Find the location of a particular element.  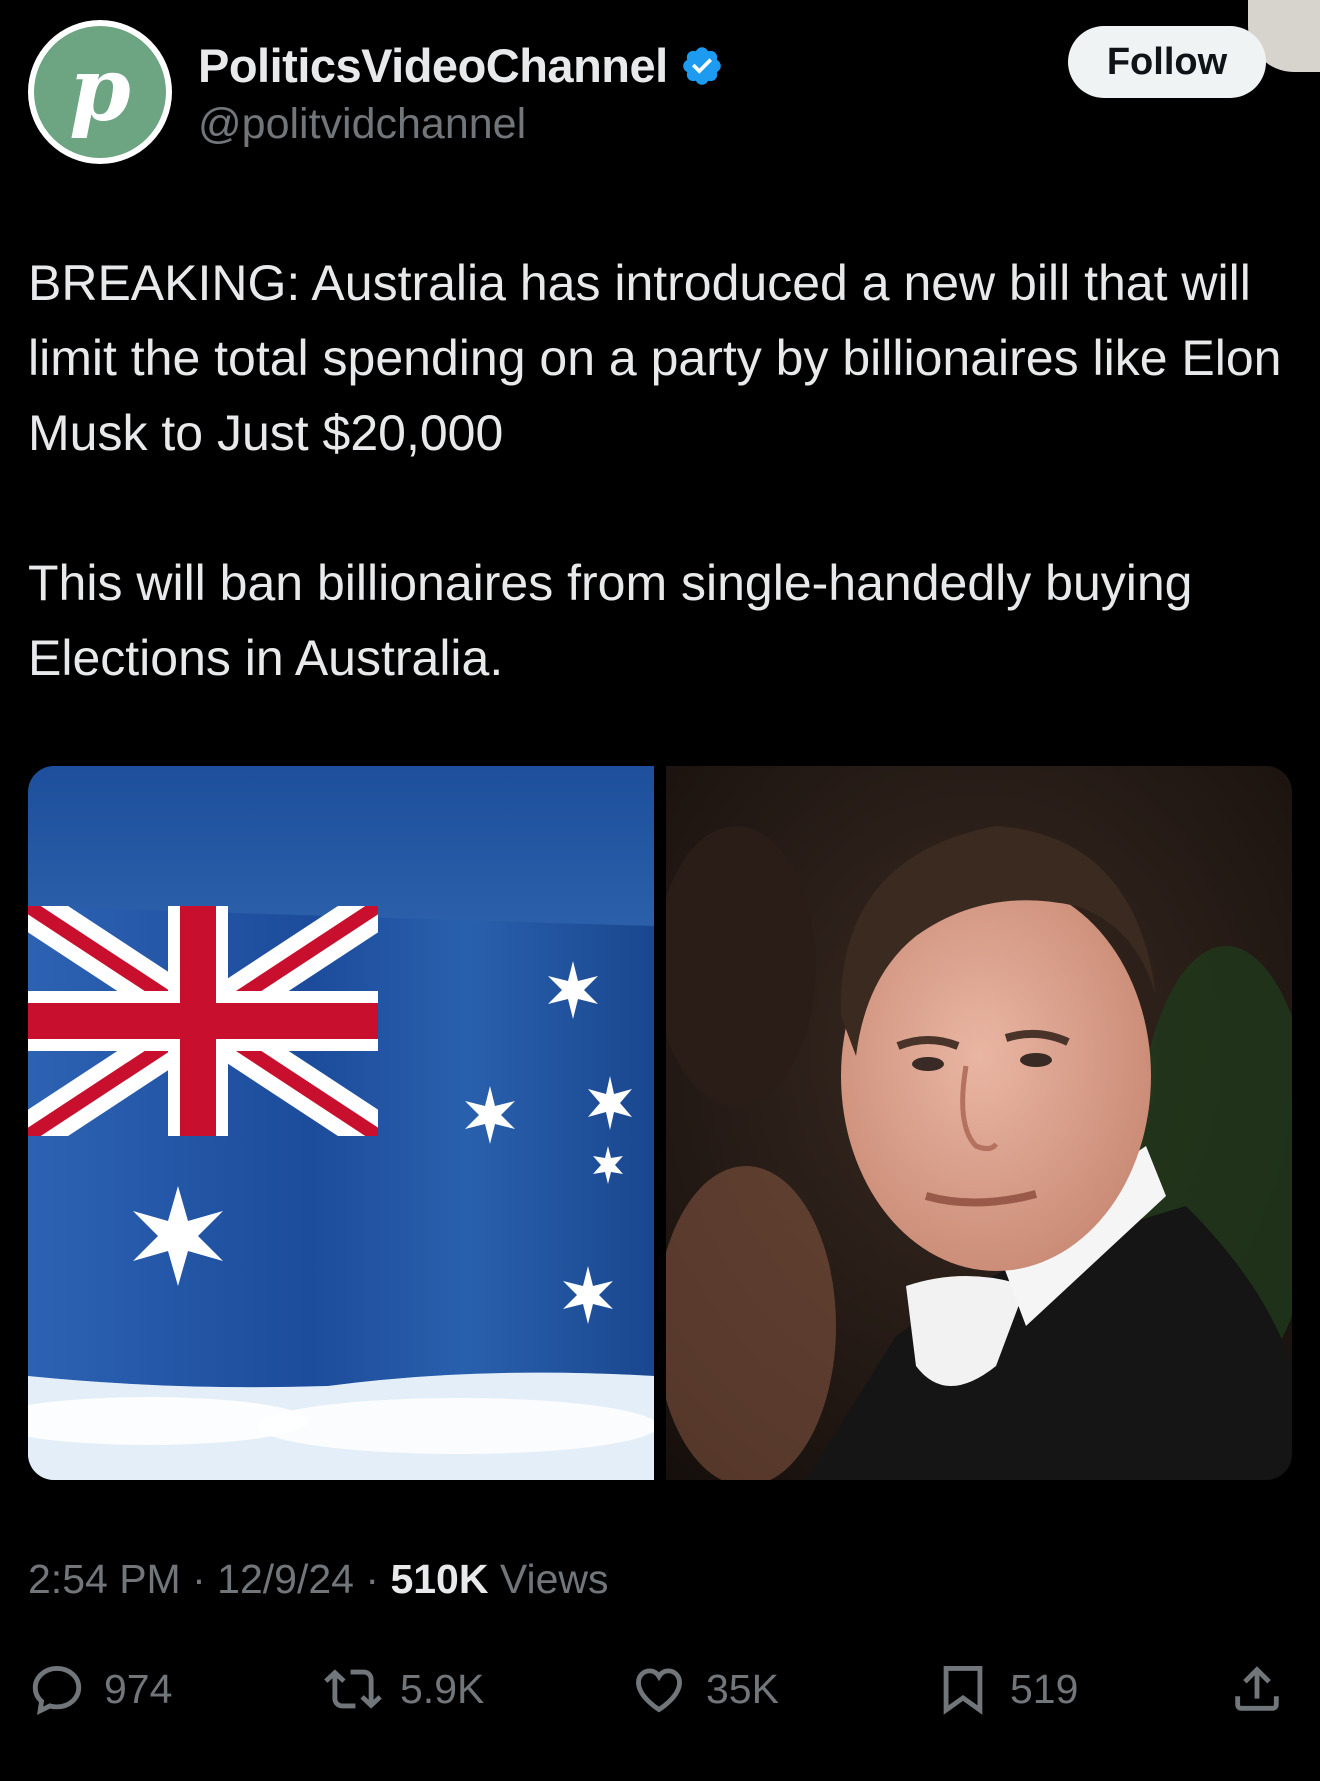

display-name: PoliticsVideoChannel is located at coordinates (433, 65).